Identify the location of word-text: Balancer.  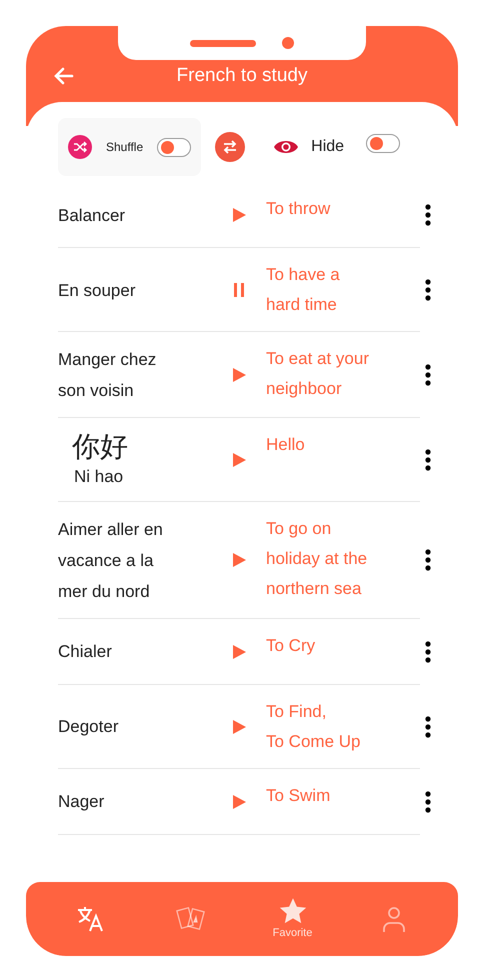
(92, 215).